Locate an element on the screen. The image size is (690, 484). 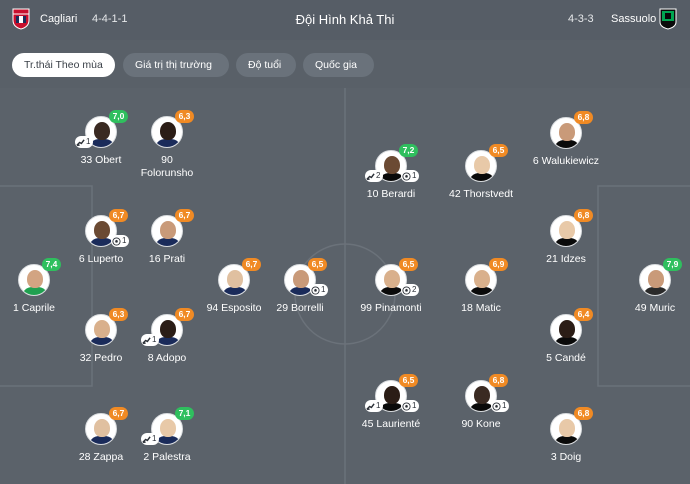
player-name: 49 Muric is located at coordinates (655, 308).